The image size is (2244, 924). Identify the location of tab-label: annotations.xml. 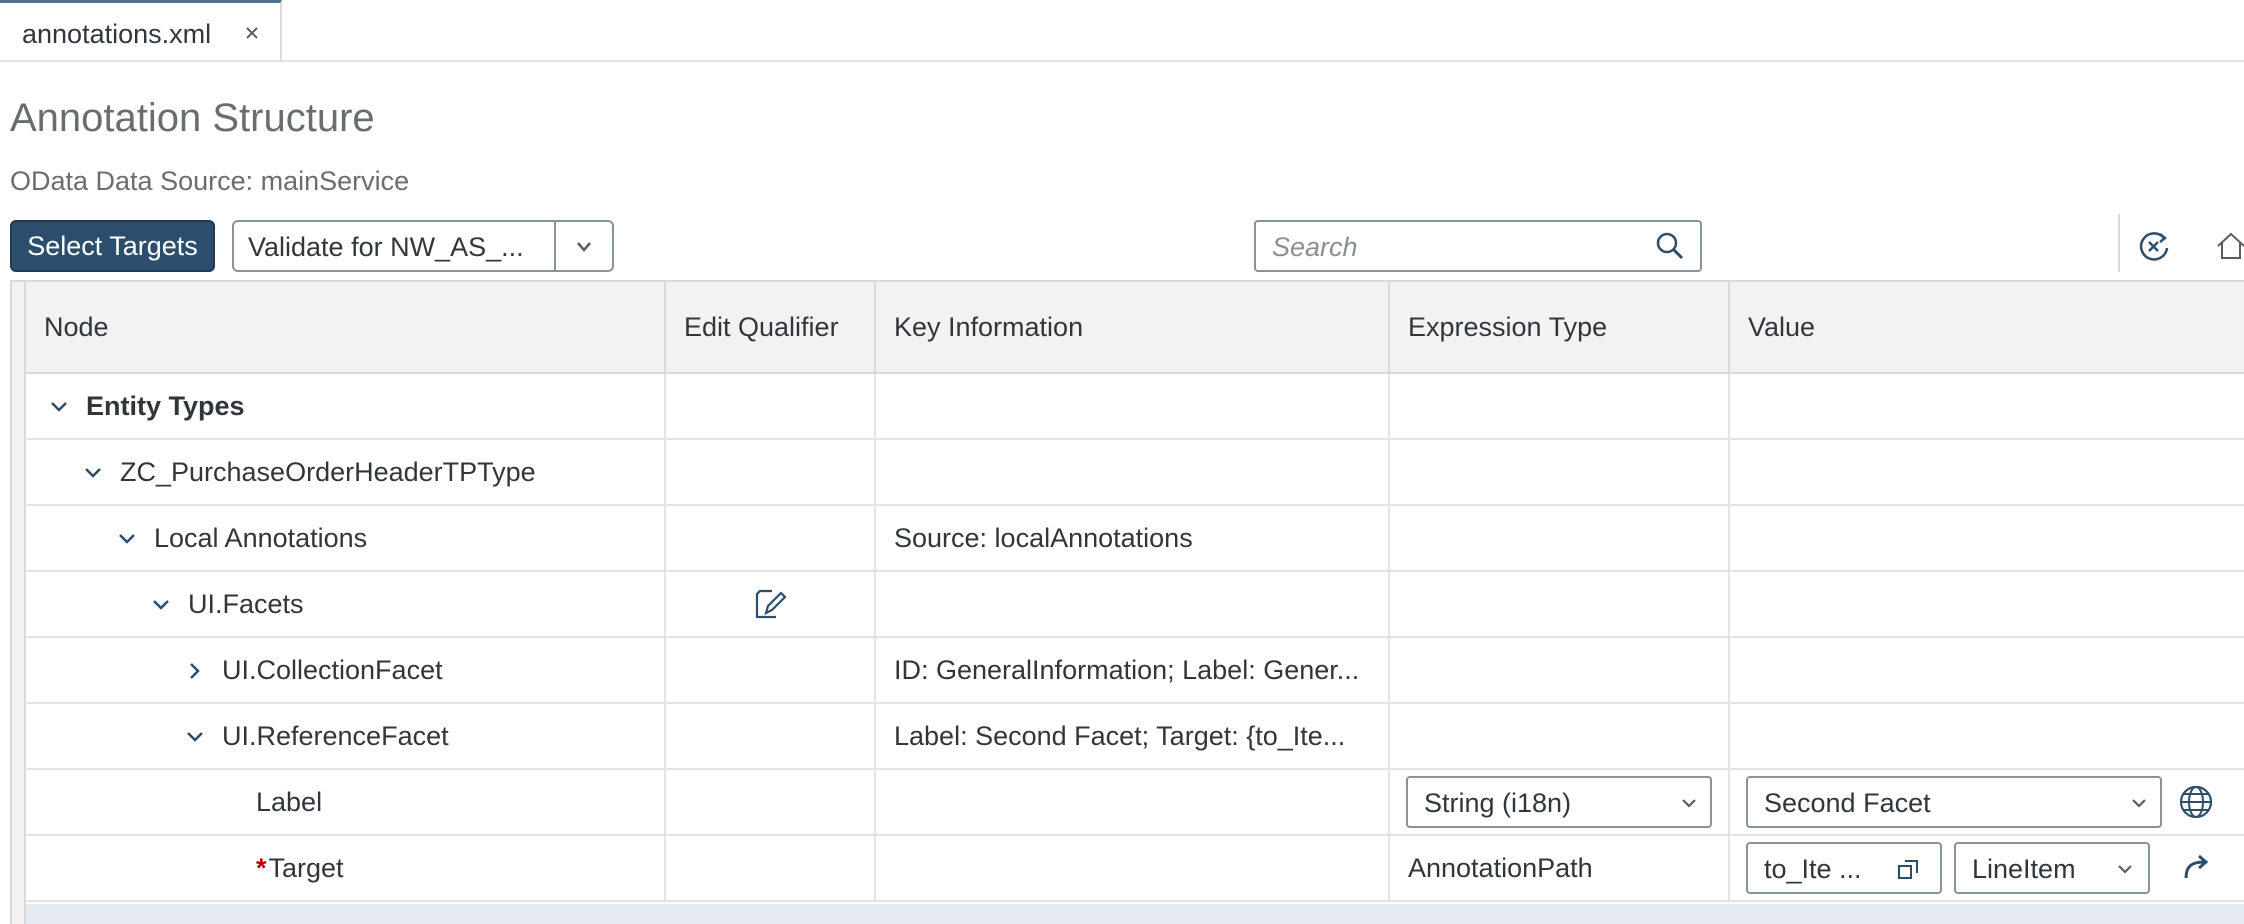
(117, 34).